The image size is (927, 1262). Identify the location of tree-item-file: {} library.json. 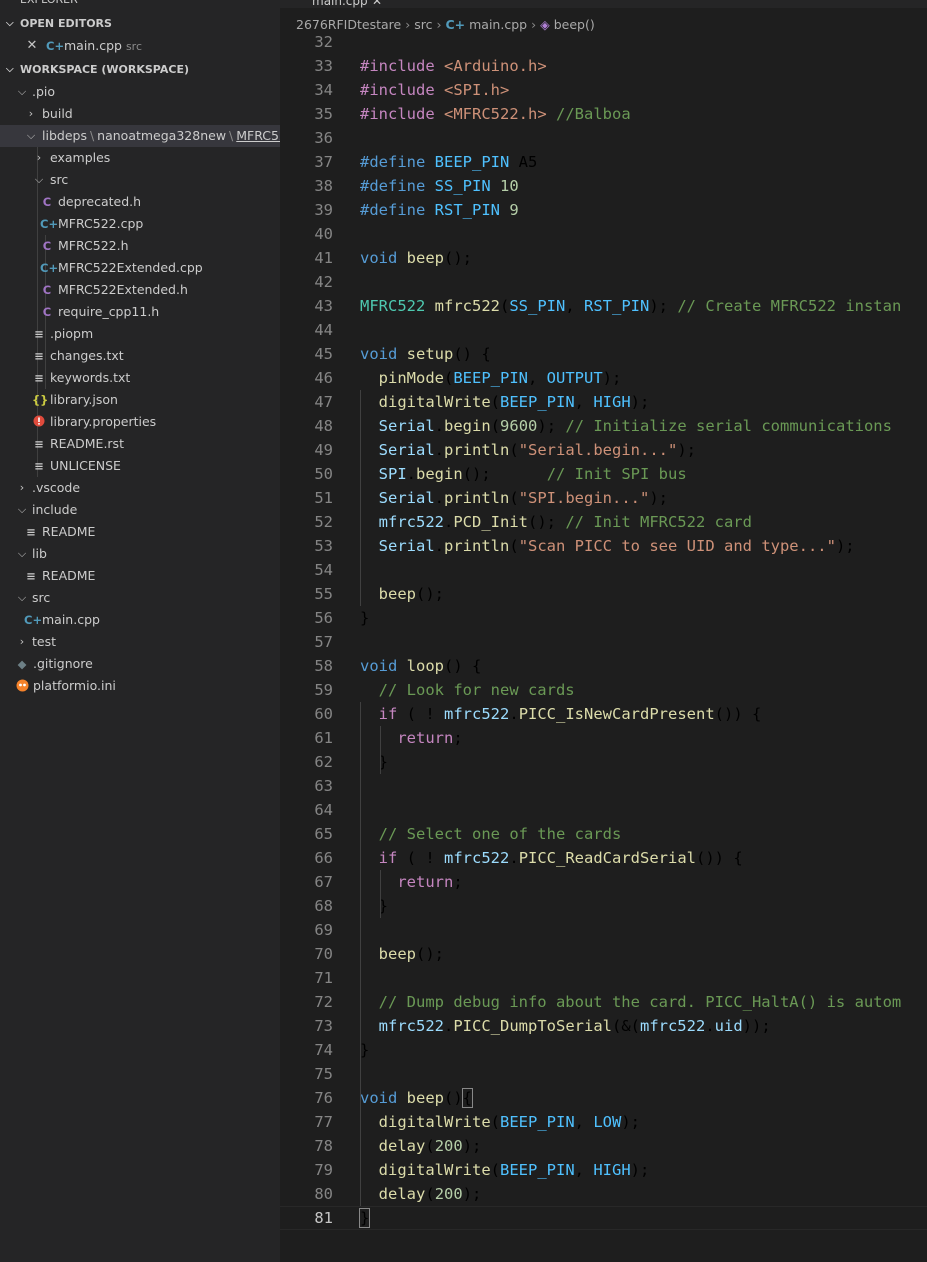
(140, 400).